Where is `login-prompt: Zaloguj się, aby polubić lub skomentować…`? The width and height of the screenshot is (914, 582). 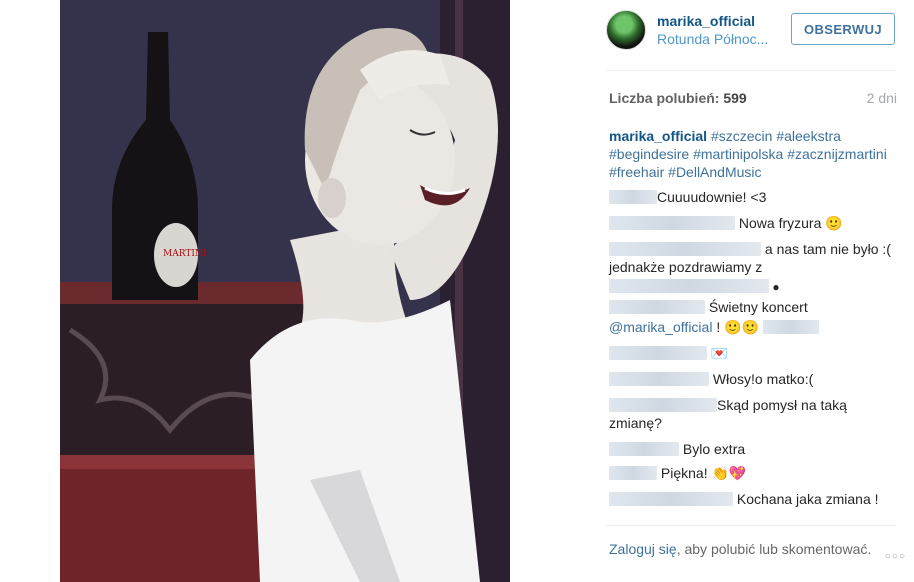 login-prompt: Zaloguj się, aby polubić lub skomentować… is located at coordinates (754, 549).